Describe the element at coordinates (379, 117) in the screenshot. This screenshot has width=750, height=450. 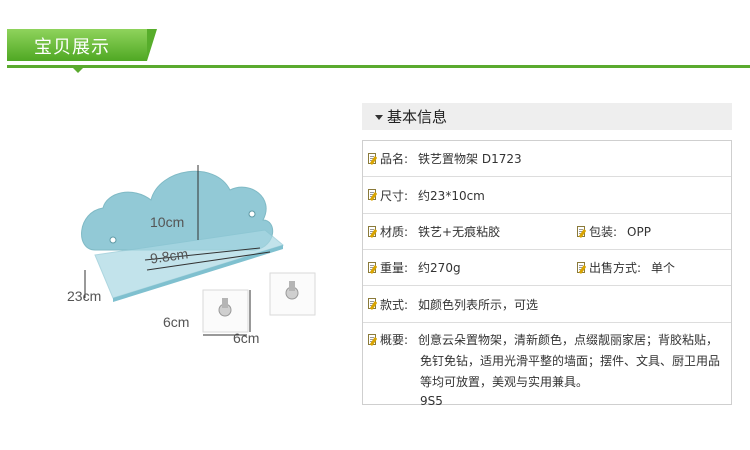
I see `caret-down-icon` at that location.